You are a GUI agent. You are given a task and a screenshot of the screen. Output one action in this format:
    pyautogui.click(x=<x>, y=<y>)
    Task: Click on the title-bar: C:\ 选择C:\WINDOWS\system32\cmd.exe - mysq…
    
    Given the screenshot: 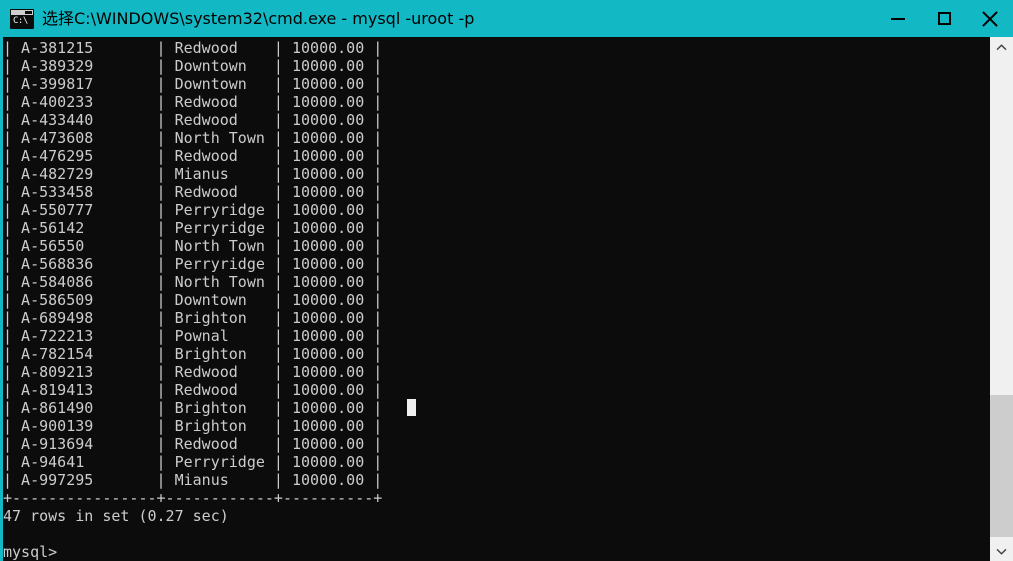 What is the action you would take?
    pyautogui.click(x=506, y=18)
    